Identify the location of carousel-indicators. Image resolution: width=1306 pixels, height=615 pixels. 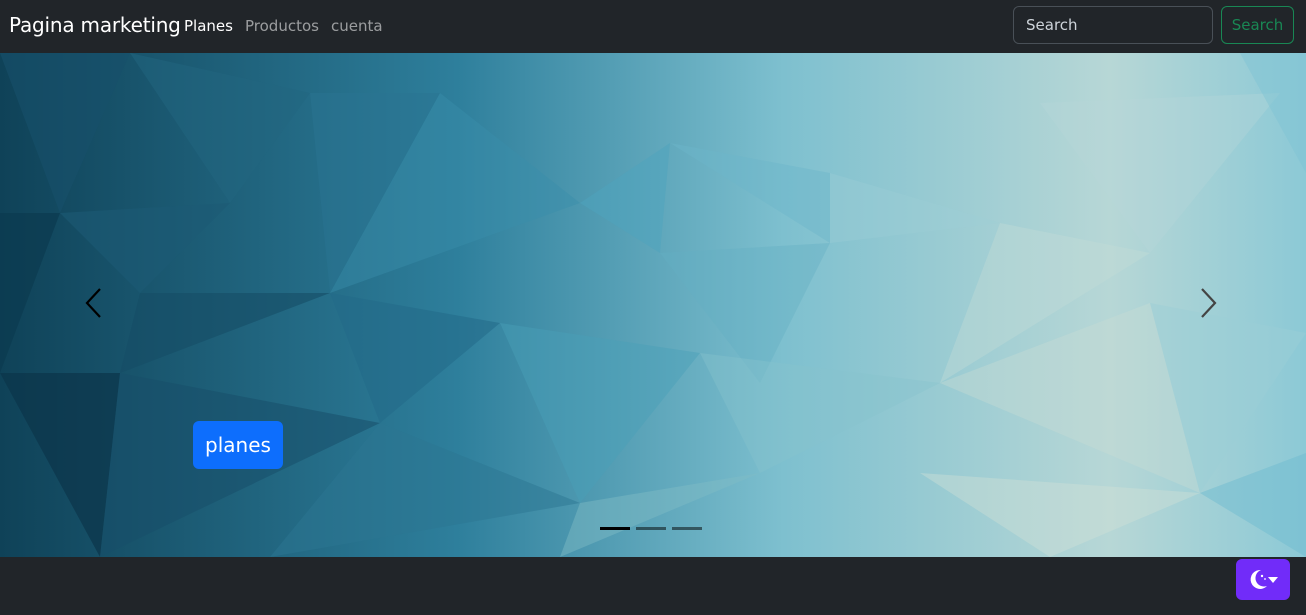
(651, 528).